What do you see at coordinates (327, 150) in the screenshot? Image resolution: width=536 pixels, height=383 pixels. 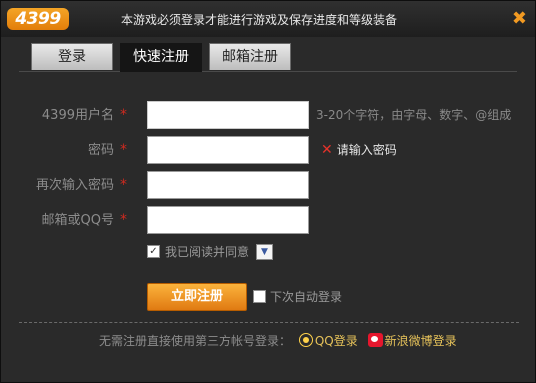 I see `error-x-icon: ✕` at bounding box center [327, 150].